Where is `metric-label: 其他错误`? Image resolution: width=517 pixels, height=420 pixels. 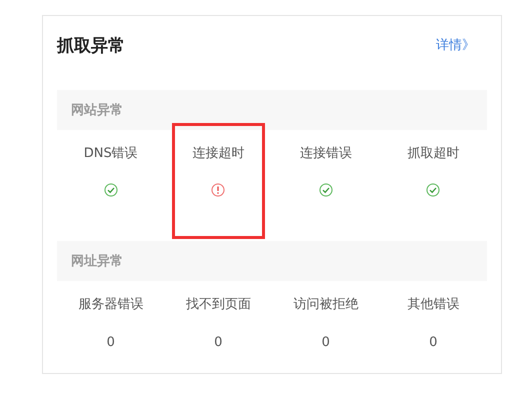 metric-label: 其他错误 is located at coordinates (433, 305).